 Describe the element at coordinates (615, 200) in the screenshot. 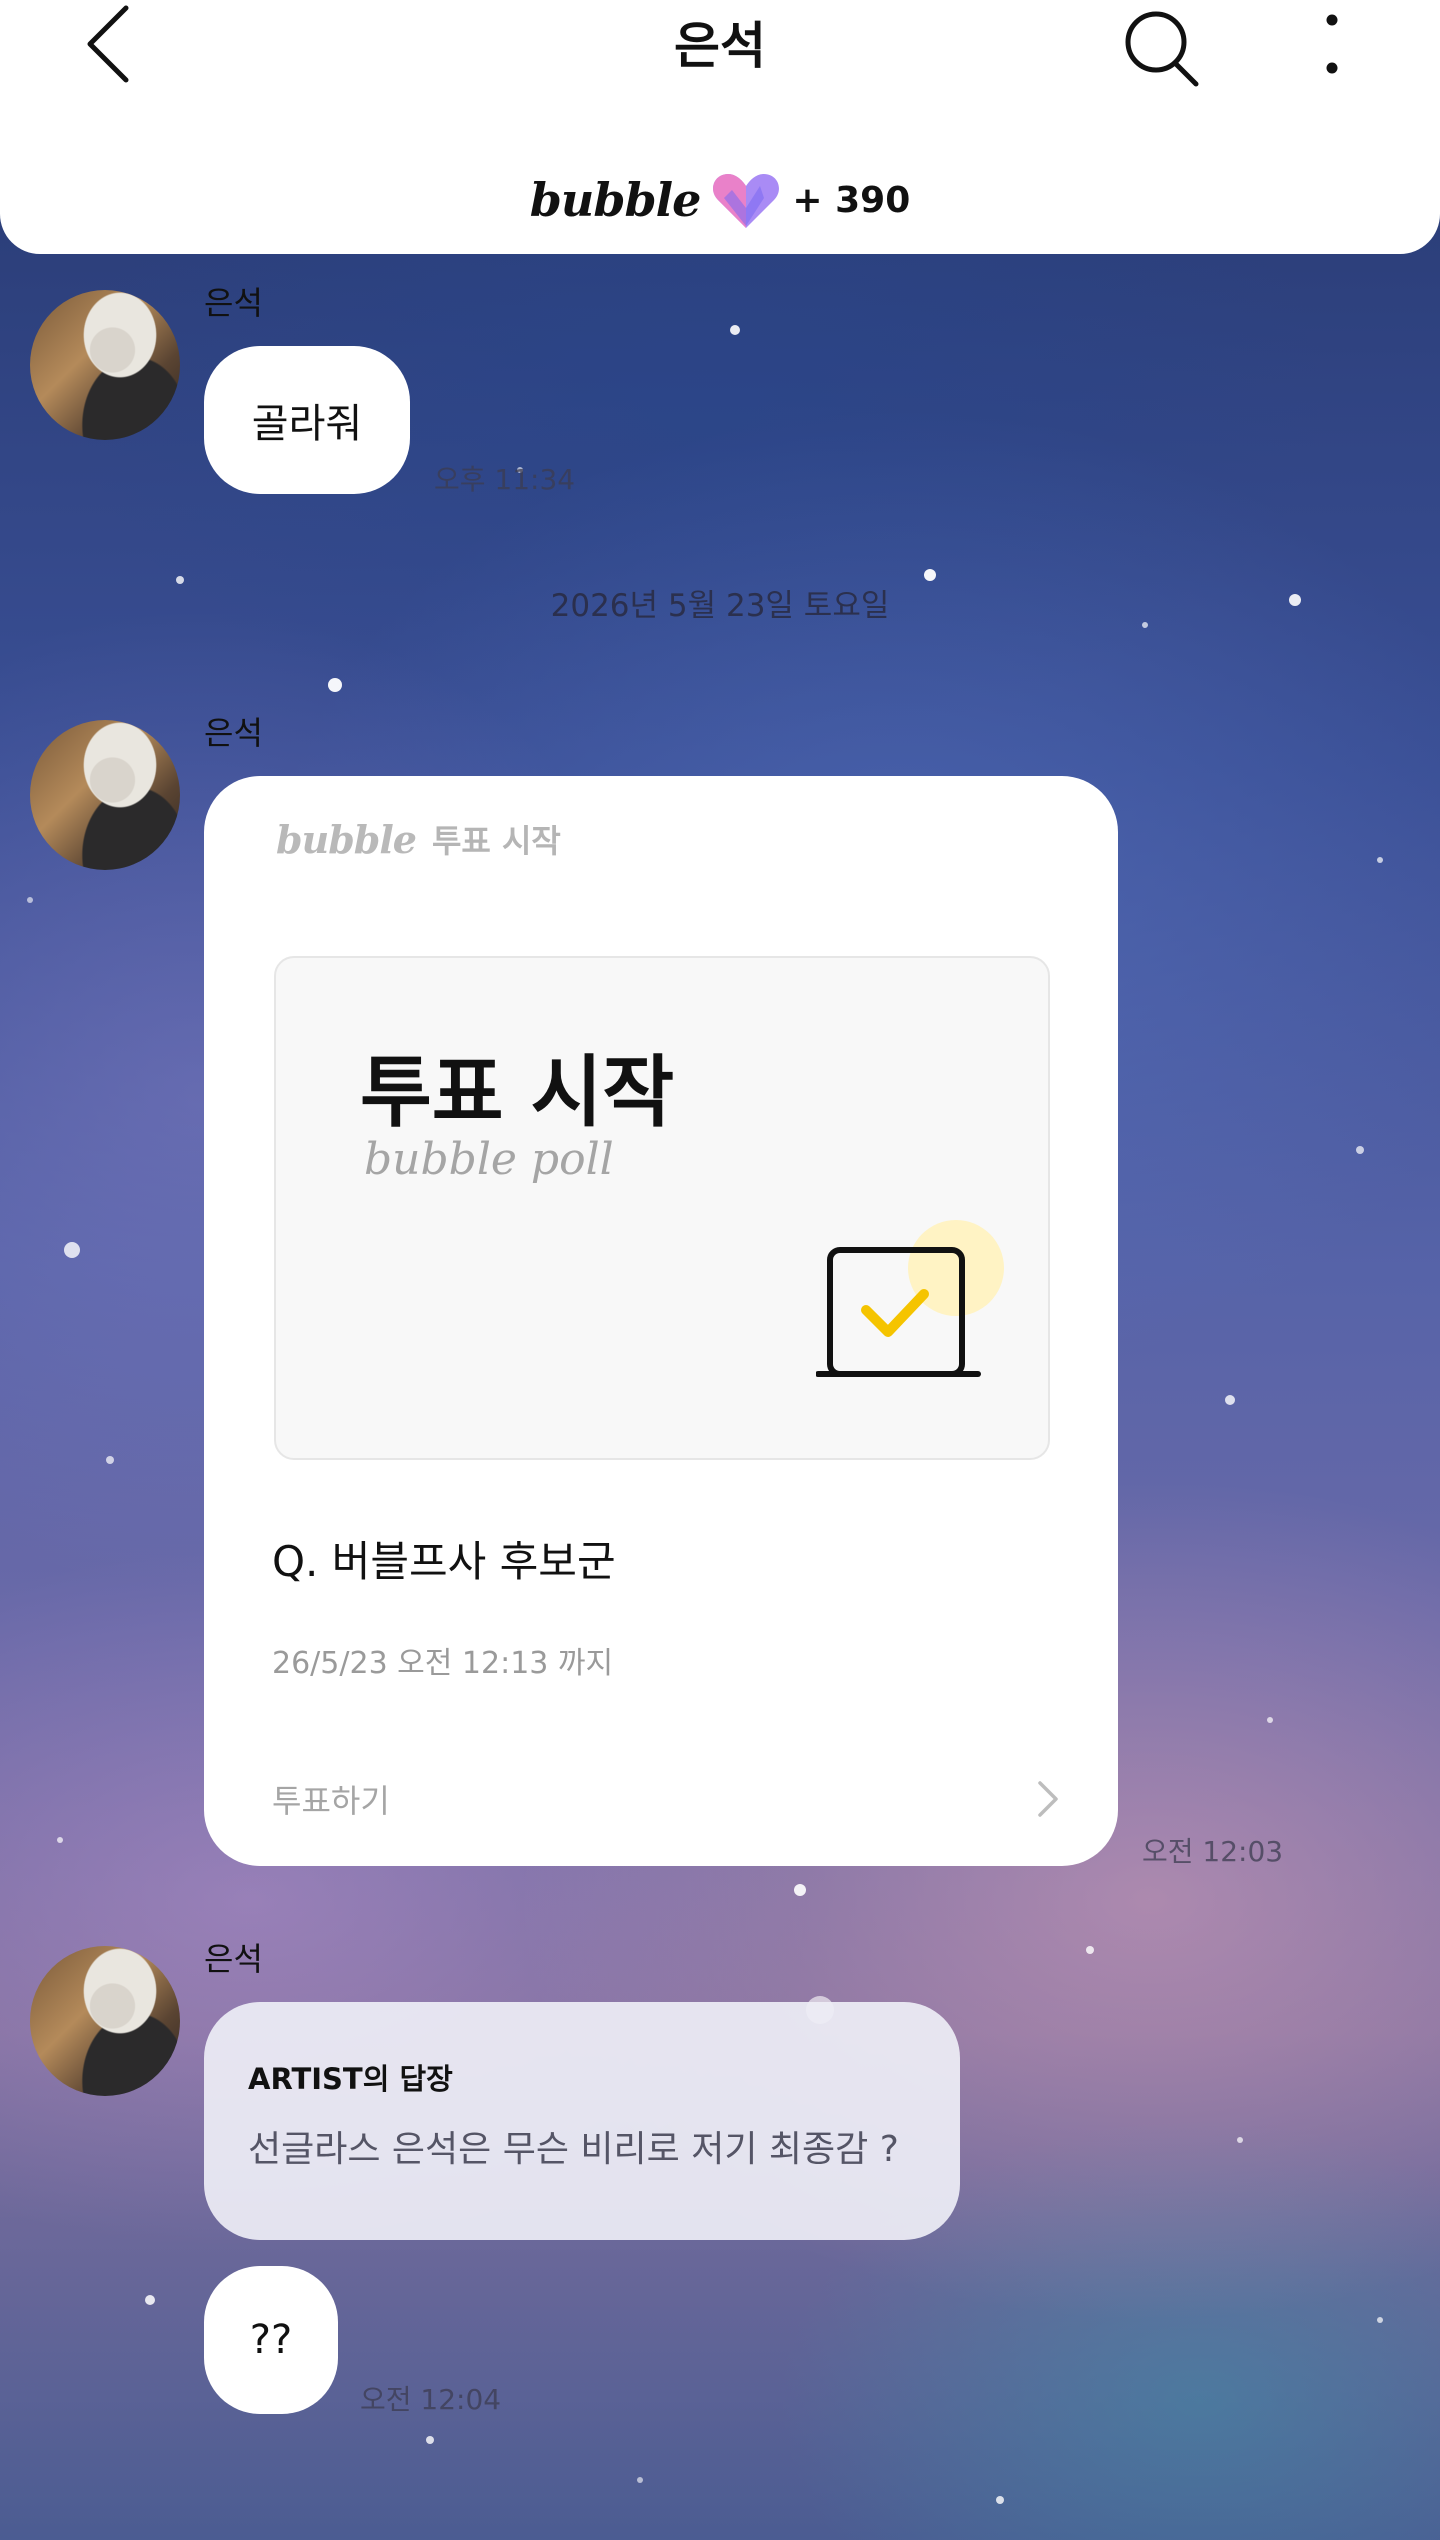

I see `bubble-logo: bubble` at that location.